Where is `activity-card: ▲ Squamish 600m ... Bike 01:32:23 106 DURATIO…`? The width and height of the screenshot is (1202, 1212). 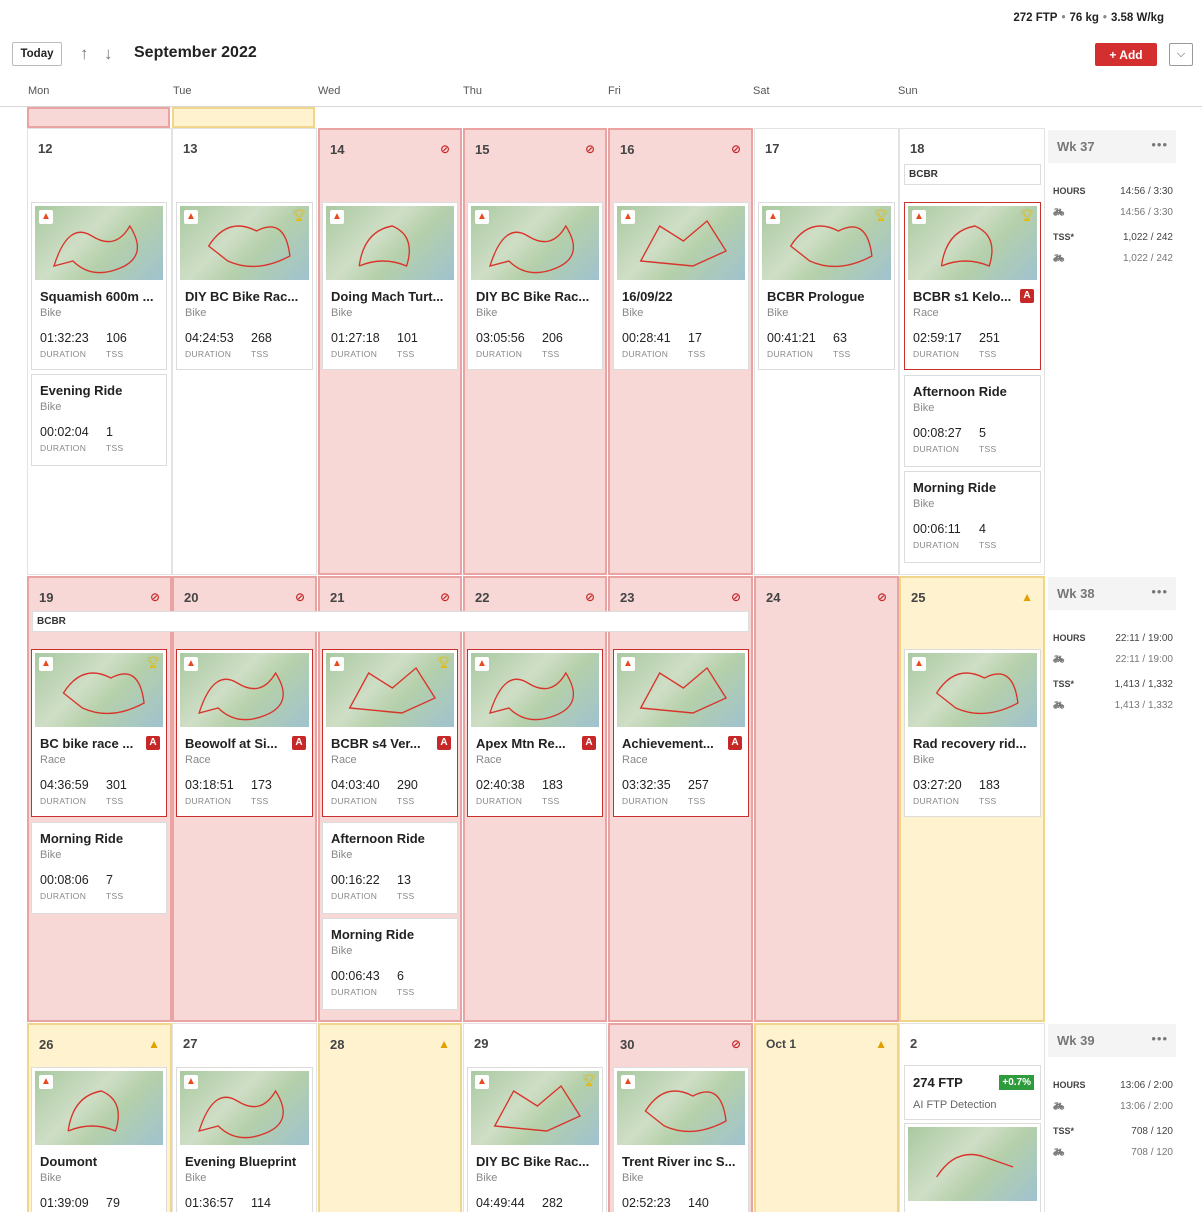
activity-card: ▲ Squamish 600m ... Bike 01:32:23 106 DURATIO… is located at coordinates (99, 286).